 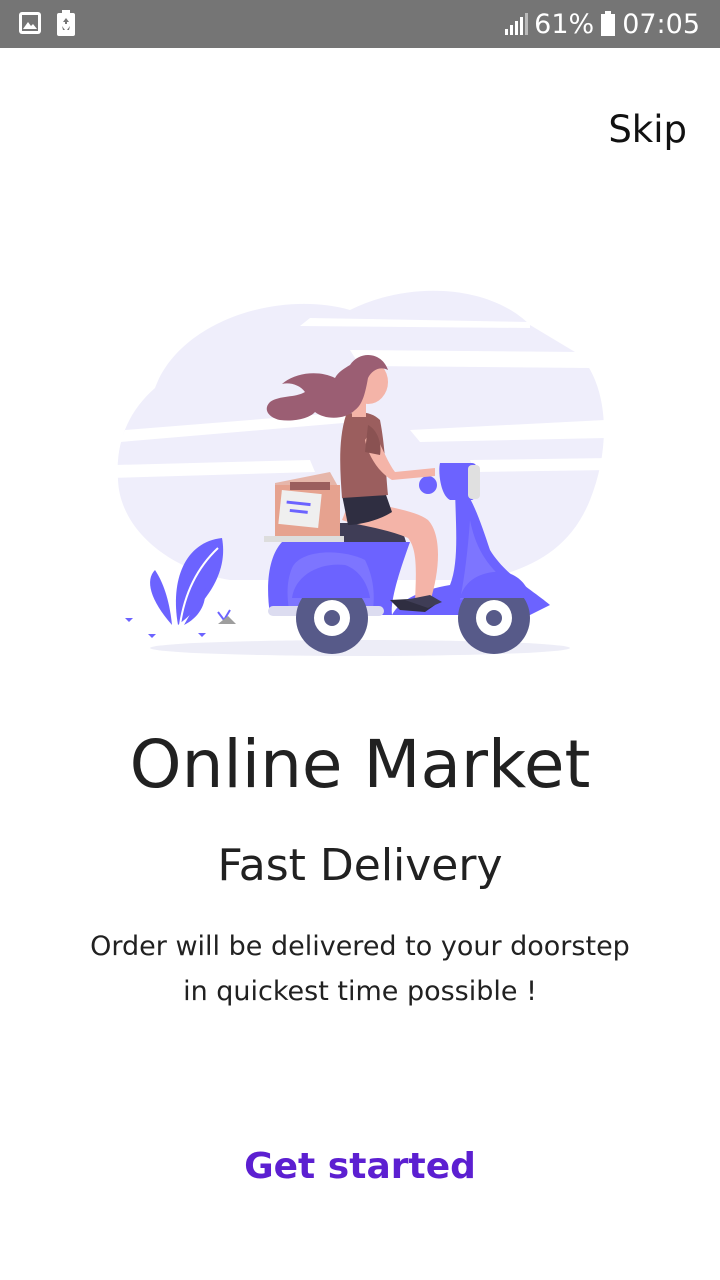 I want to click on status-bar: 61% 07:05, so click(x=360, y=24).